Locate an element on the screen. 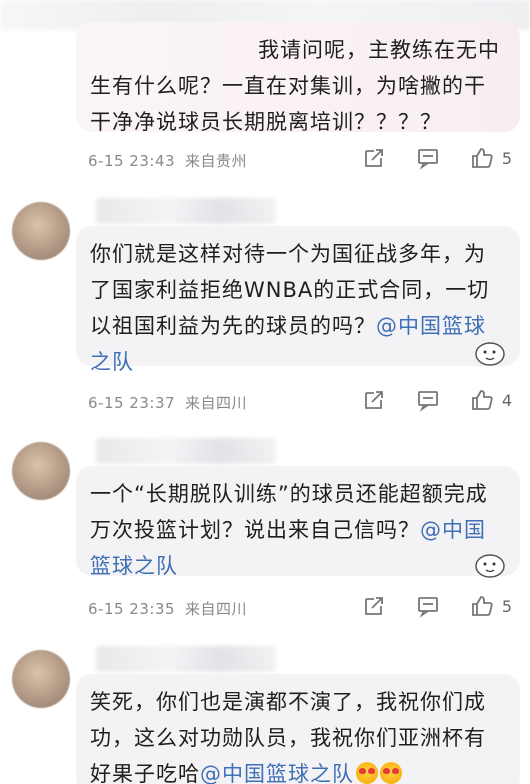 The image size is (530, 784). comment-meta: 6-15 23:35 来自四川 is located at coordinates (167, 608).